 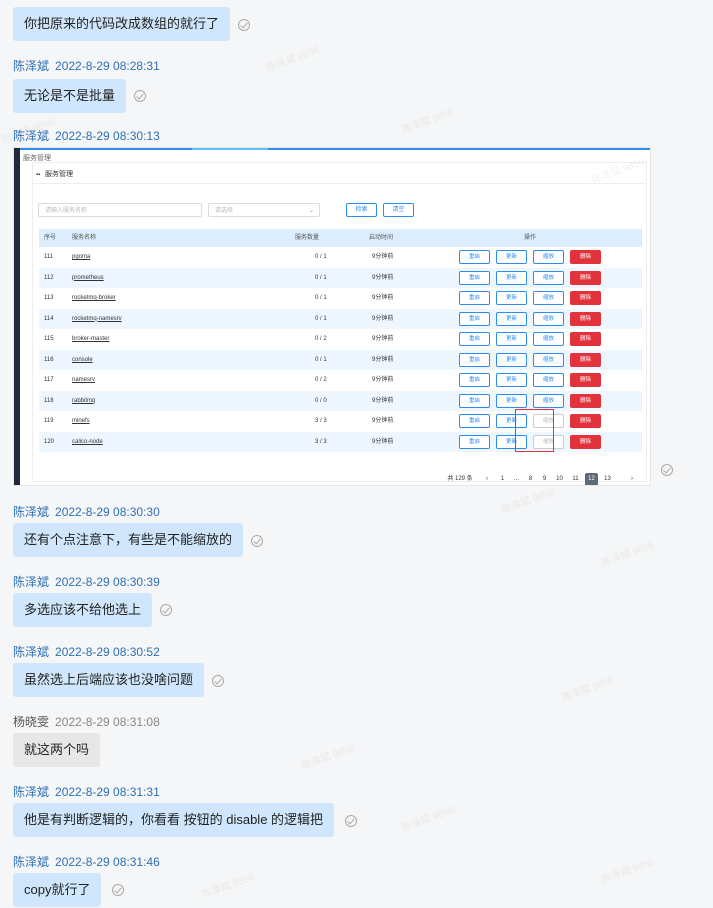 What do you see at coordinates (70, 96) in the screenshot?
I see `message-bubble: 无论是不是批量` at bounding box center [70, 96].